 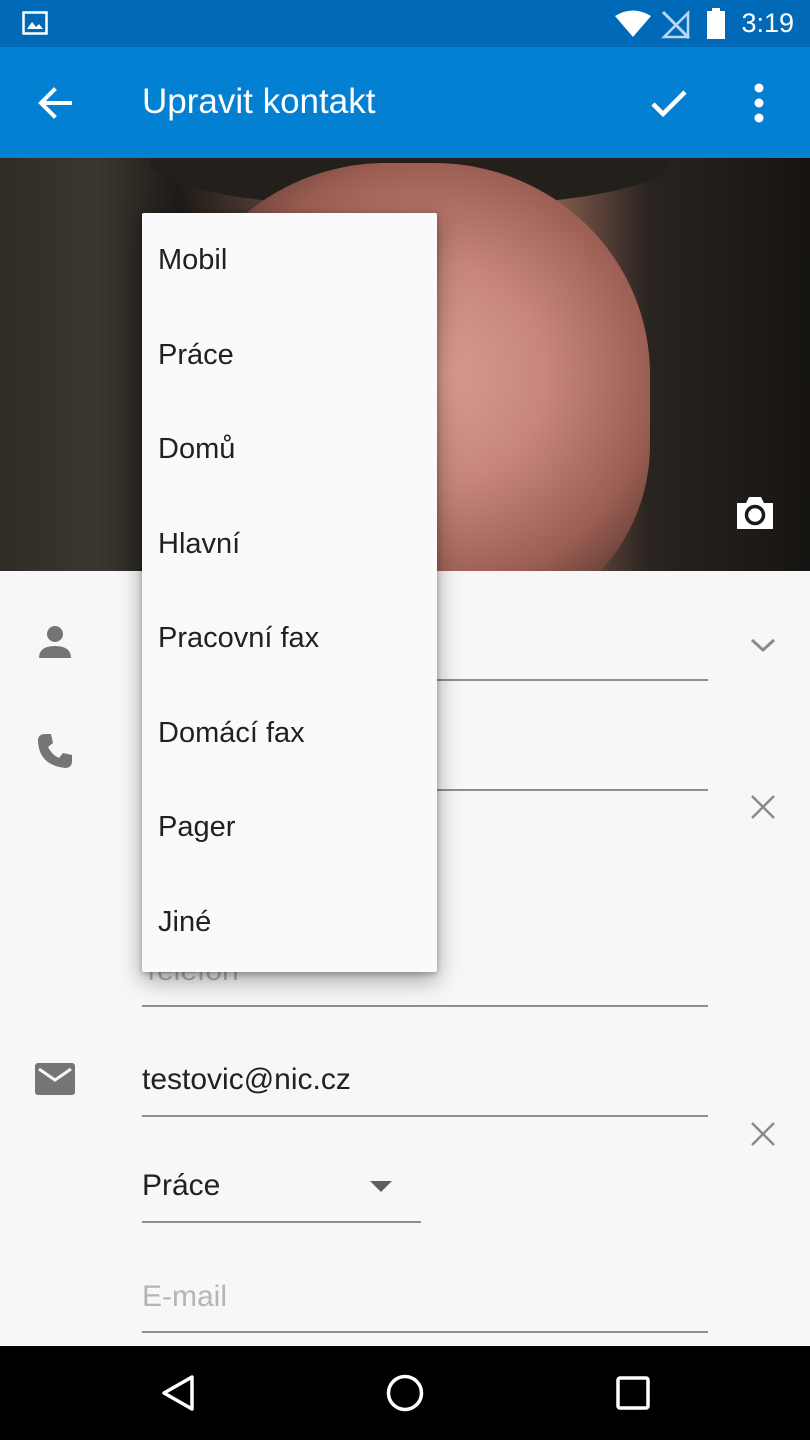 What do you see at coordinates (669, 104) in the screenshot?
I see `check-icon` at bounding box center [669, 104].